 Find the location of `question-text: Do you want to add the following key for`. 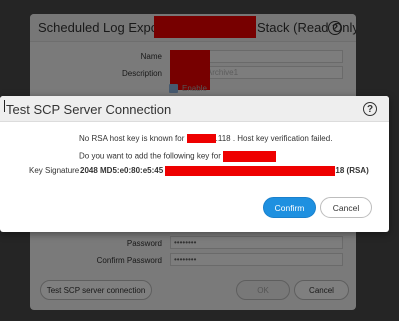

question-text: Do you want to add the following key for is located at coordinates (150, 156).